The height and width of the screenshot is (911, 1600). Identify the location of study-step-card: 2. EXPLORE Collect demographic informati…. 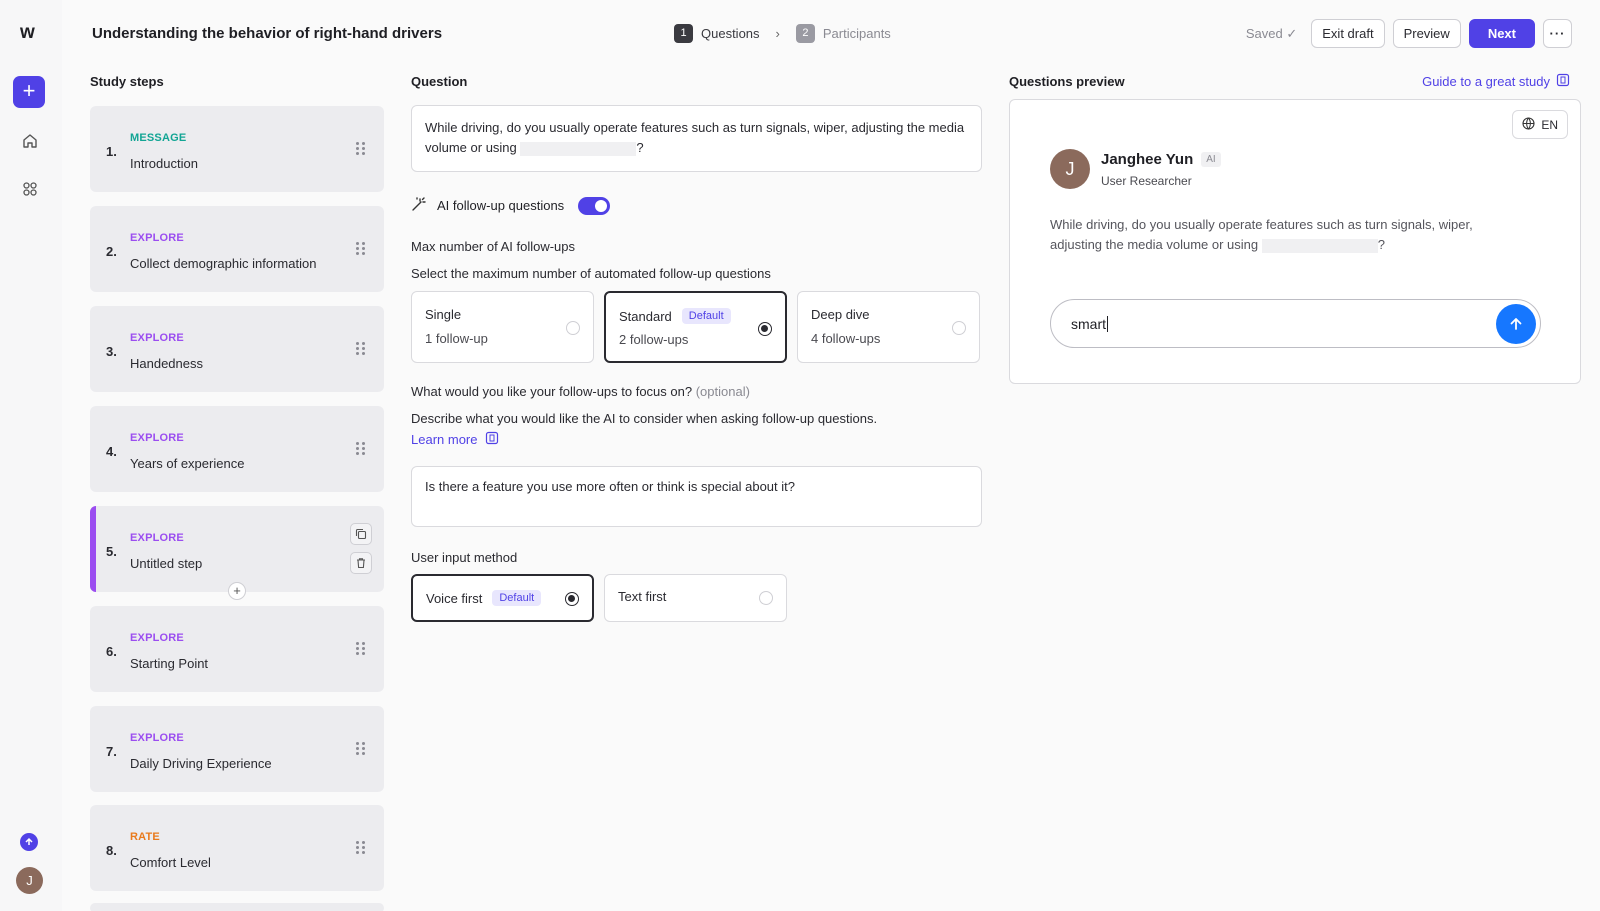
(237, 249).